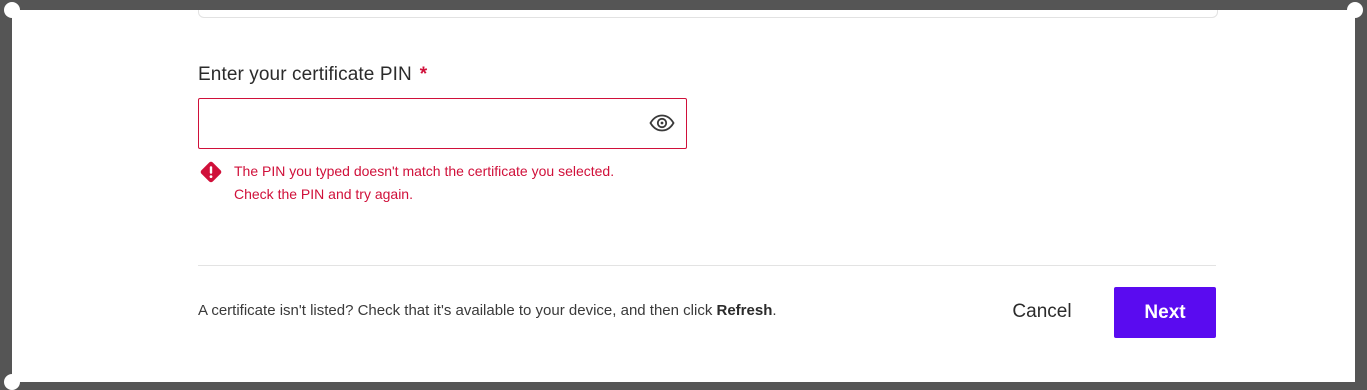 The image size is (1367, 390). Describe the element at coordinates (708, 14) in the screenshot. I see `certificate-list-panel` at that location.